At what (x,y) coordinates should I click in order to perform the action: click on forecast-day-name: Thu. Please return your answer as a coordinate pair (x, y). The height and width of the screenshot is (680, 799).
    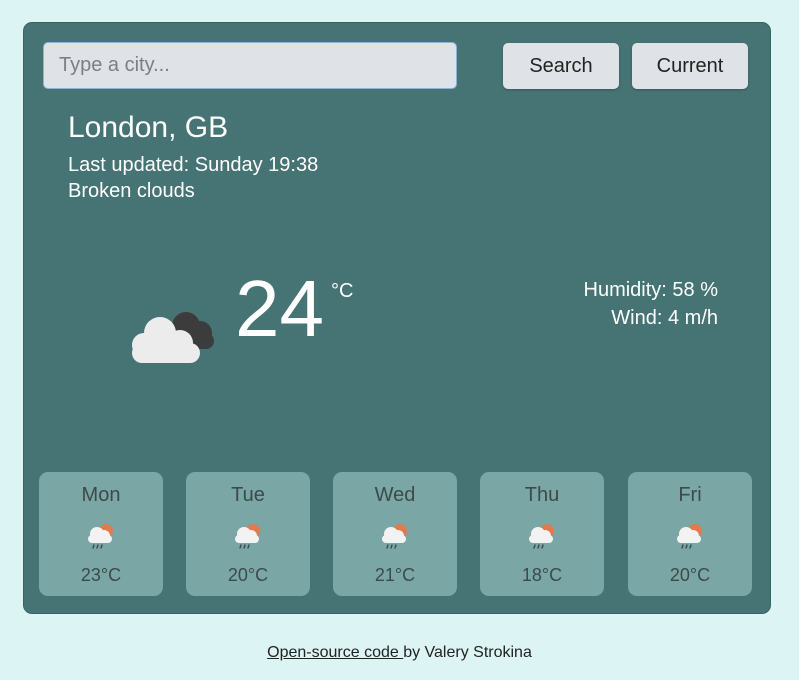
    Looking at the image, I should click on (542, 495).